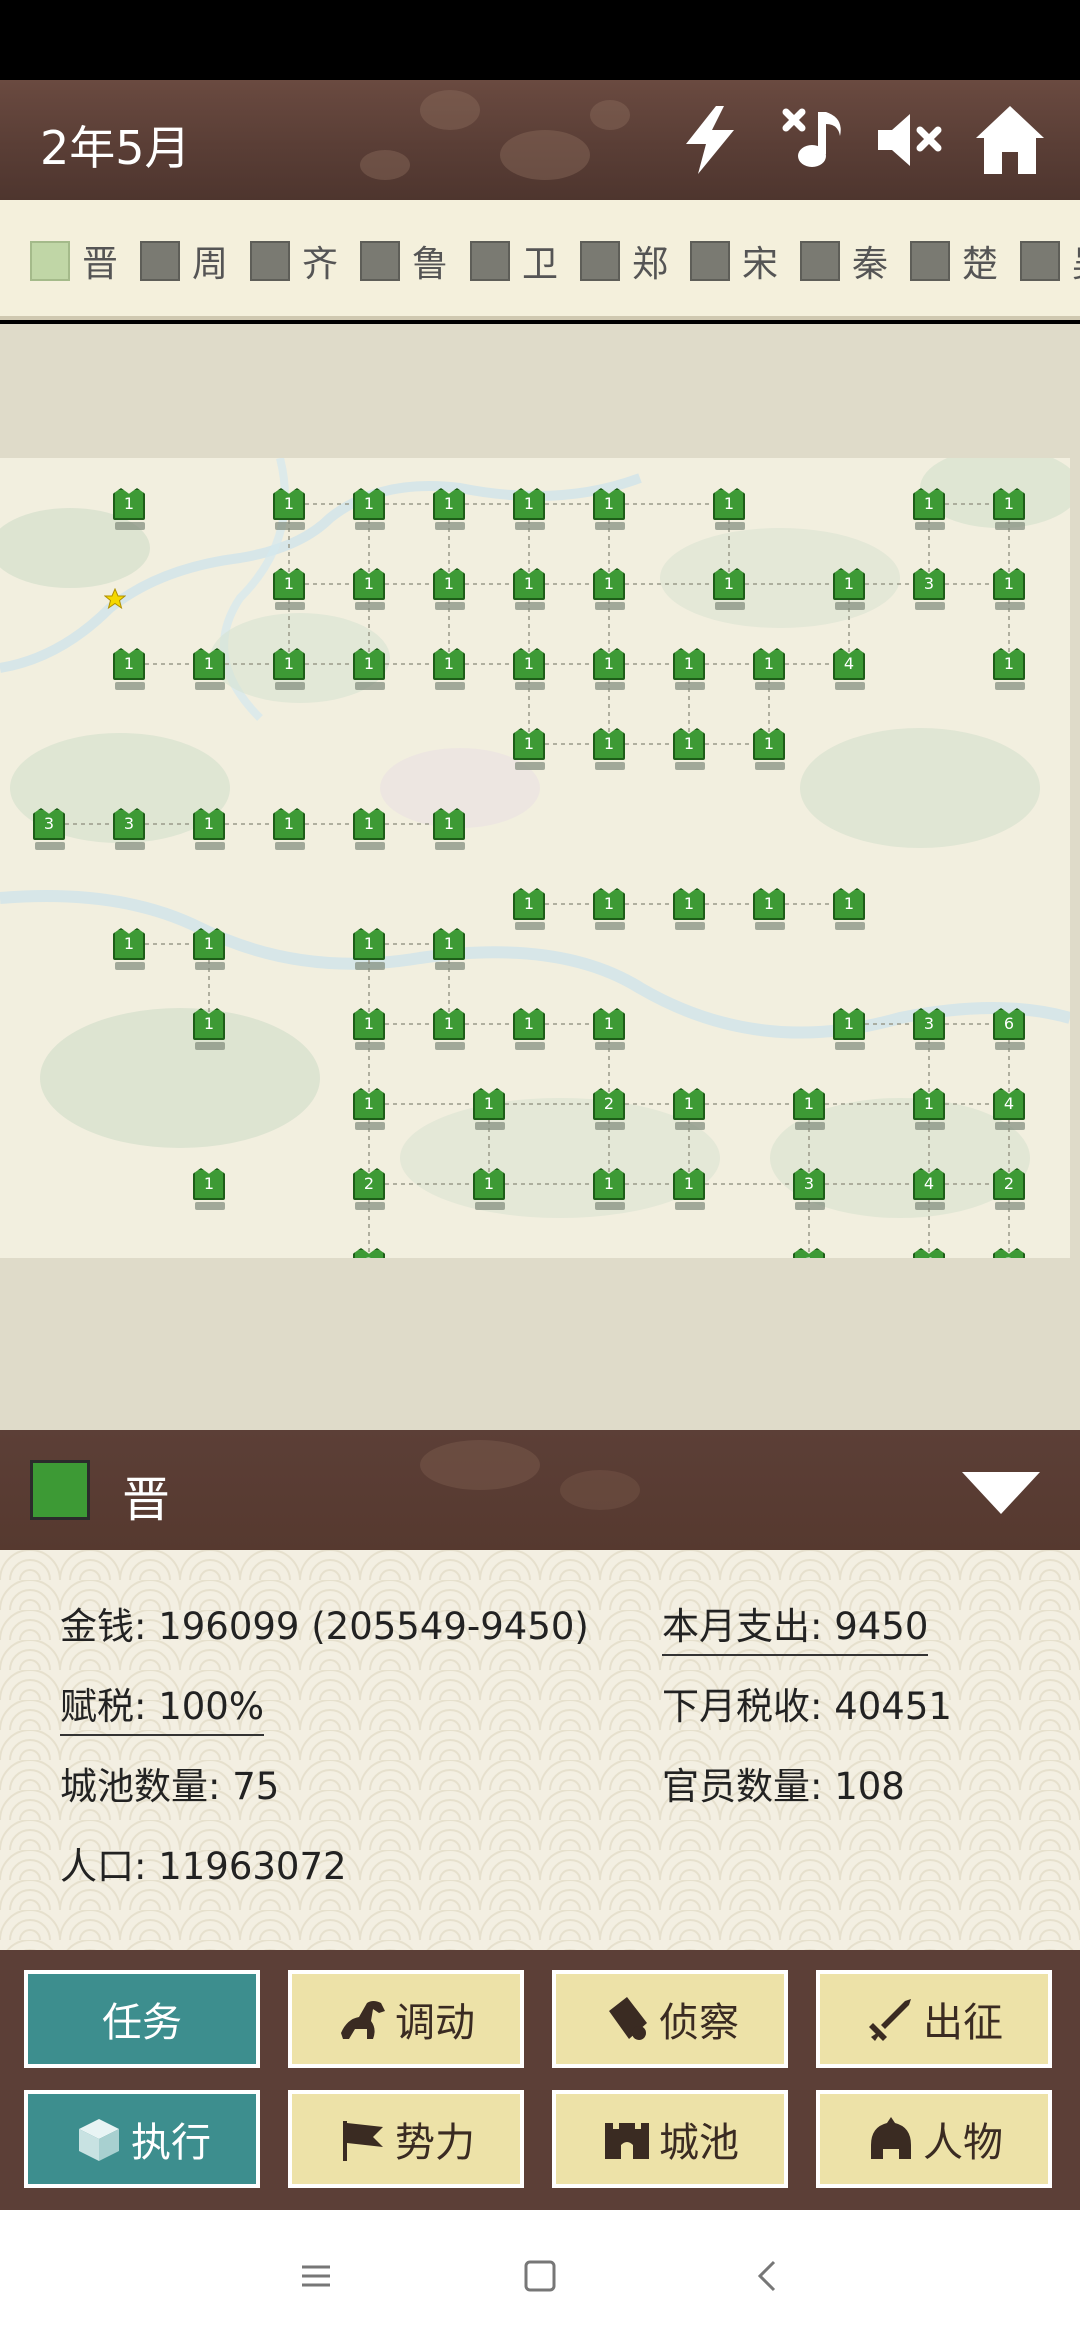  I want to click on tax-rate-link: 赋税: 100%, so click(162, 1706).